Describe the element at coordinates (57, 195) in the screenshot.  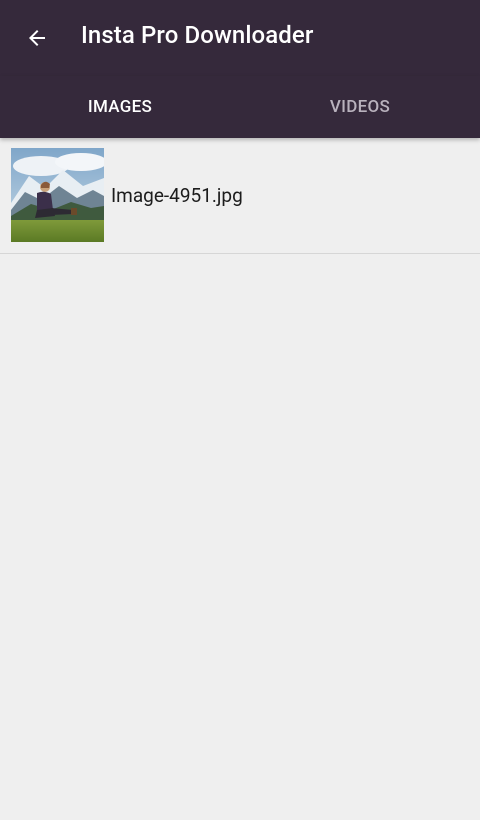
I see `image-thumbnail` at that location.